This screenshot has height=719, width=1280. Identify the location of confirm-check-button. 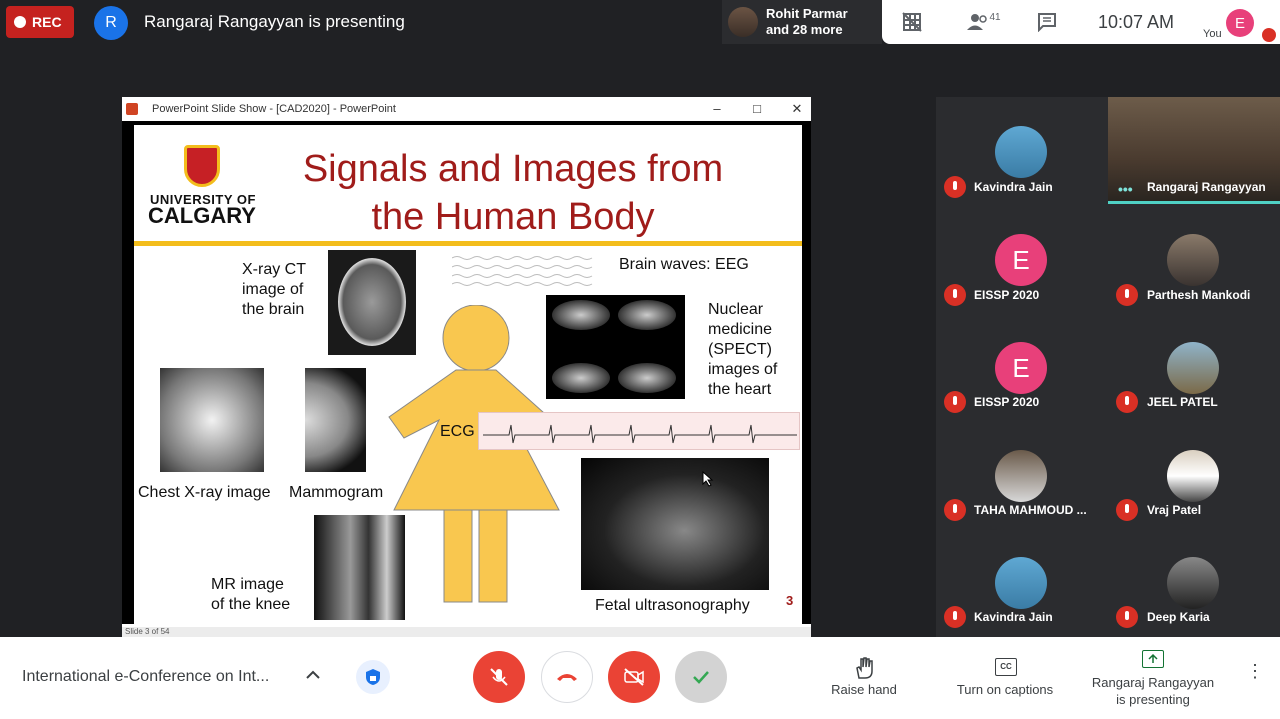
(701, 677).